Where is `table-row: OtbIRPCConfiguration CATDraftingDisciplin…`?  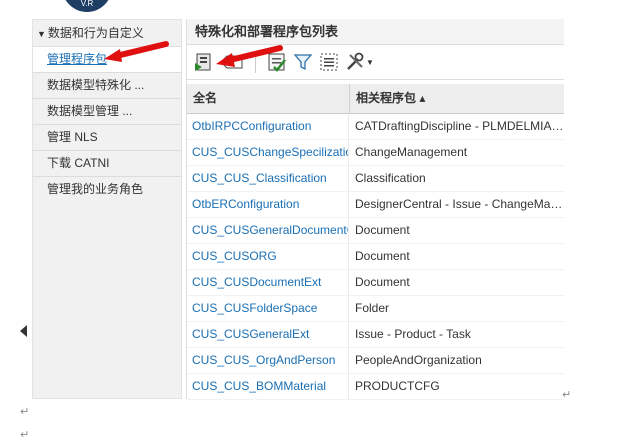
table-row: OtbIRPCConfiguration CATDraftingDisciplin… is located at coordinates (375, 127).